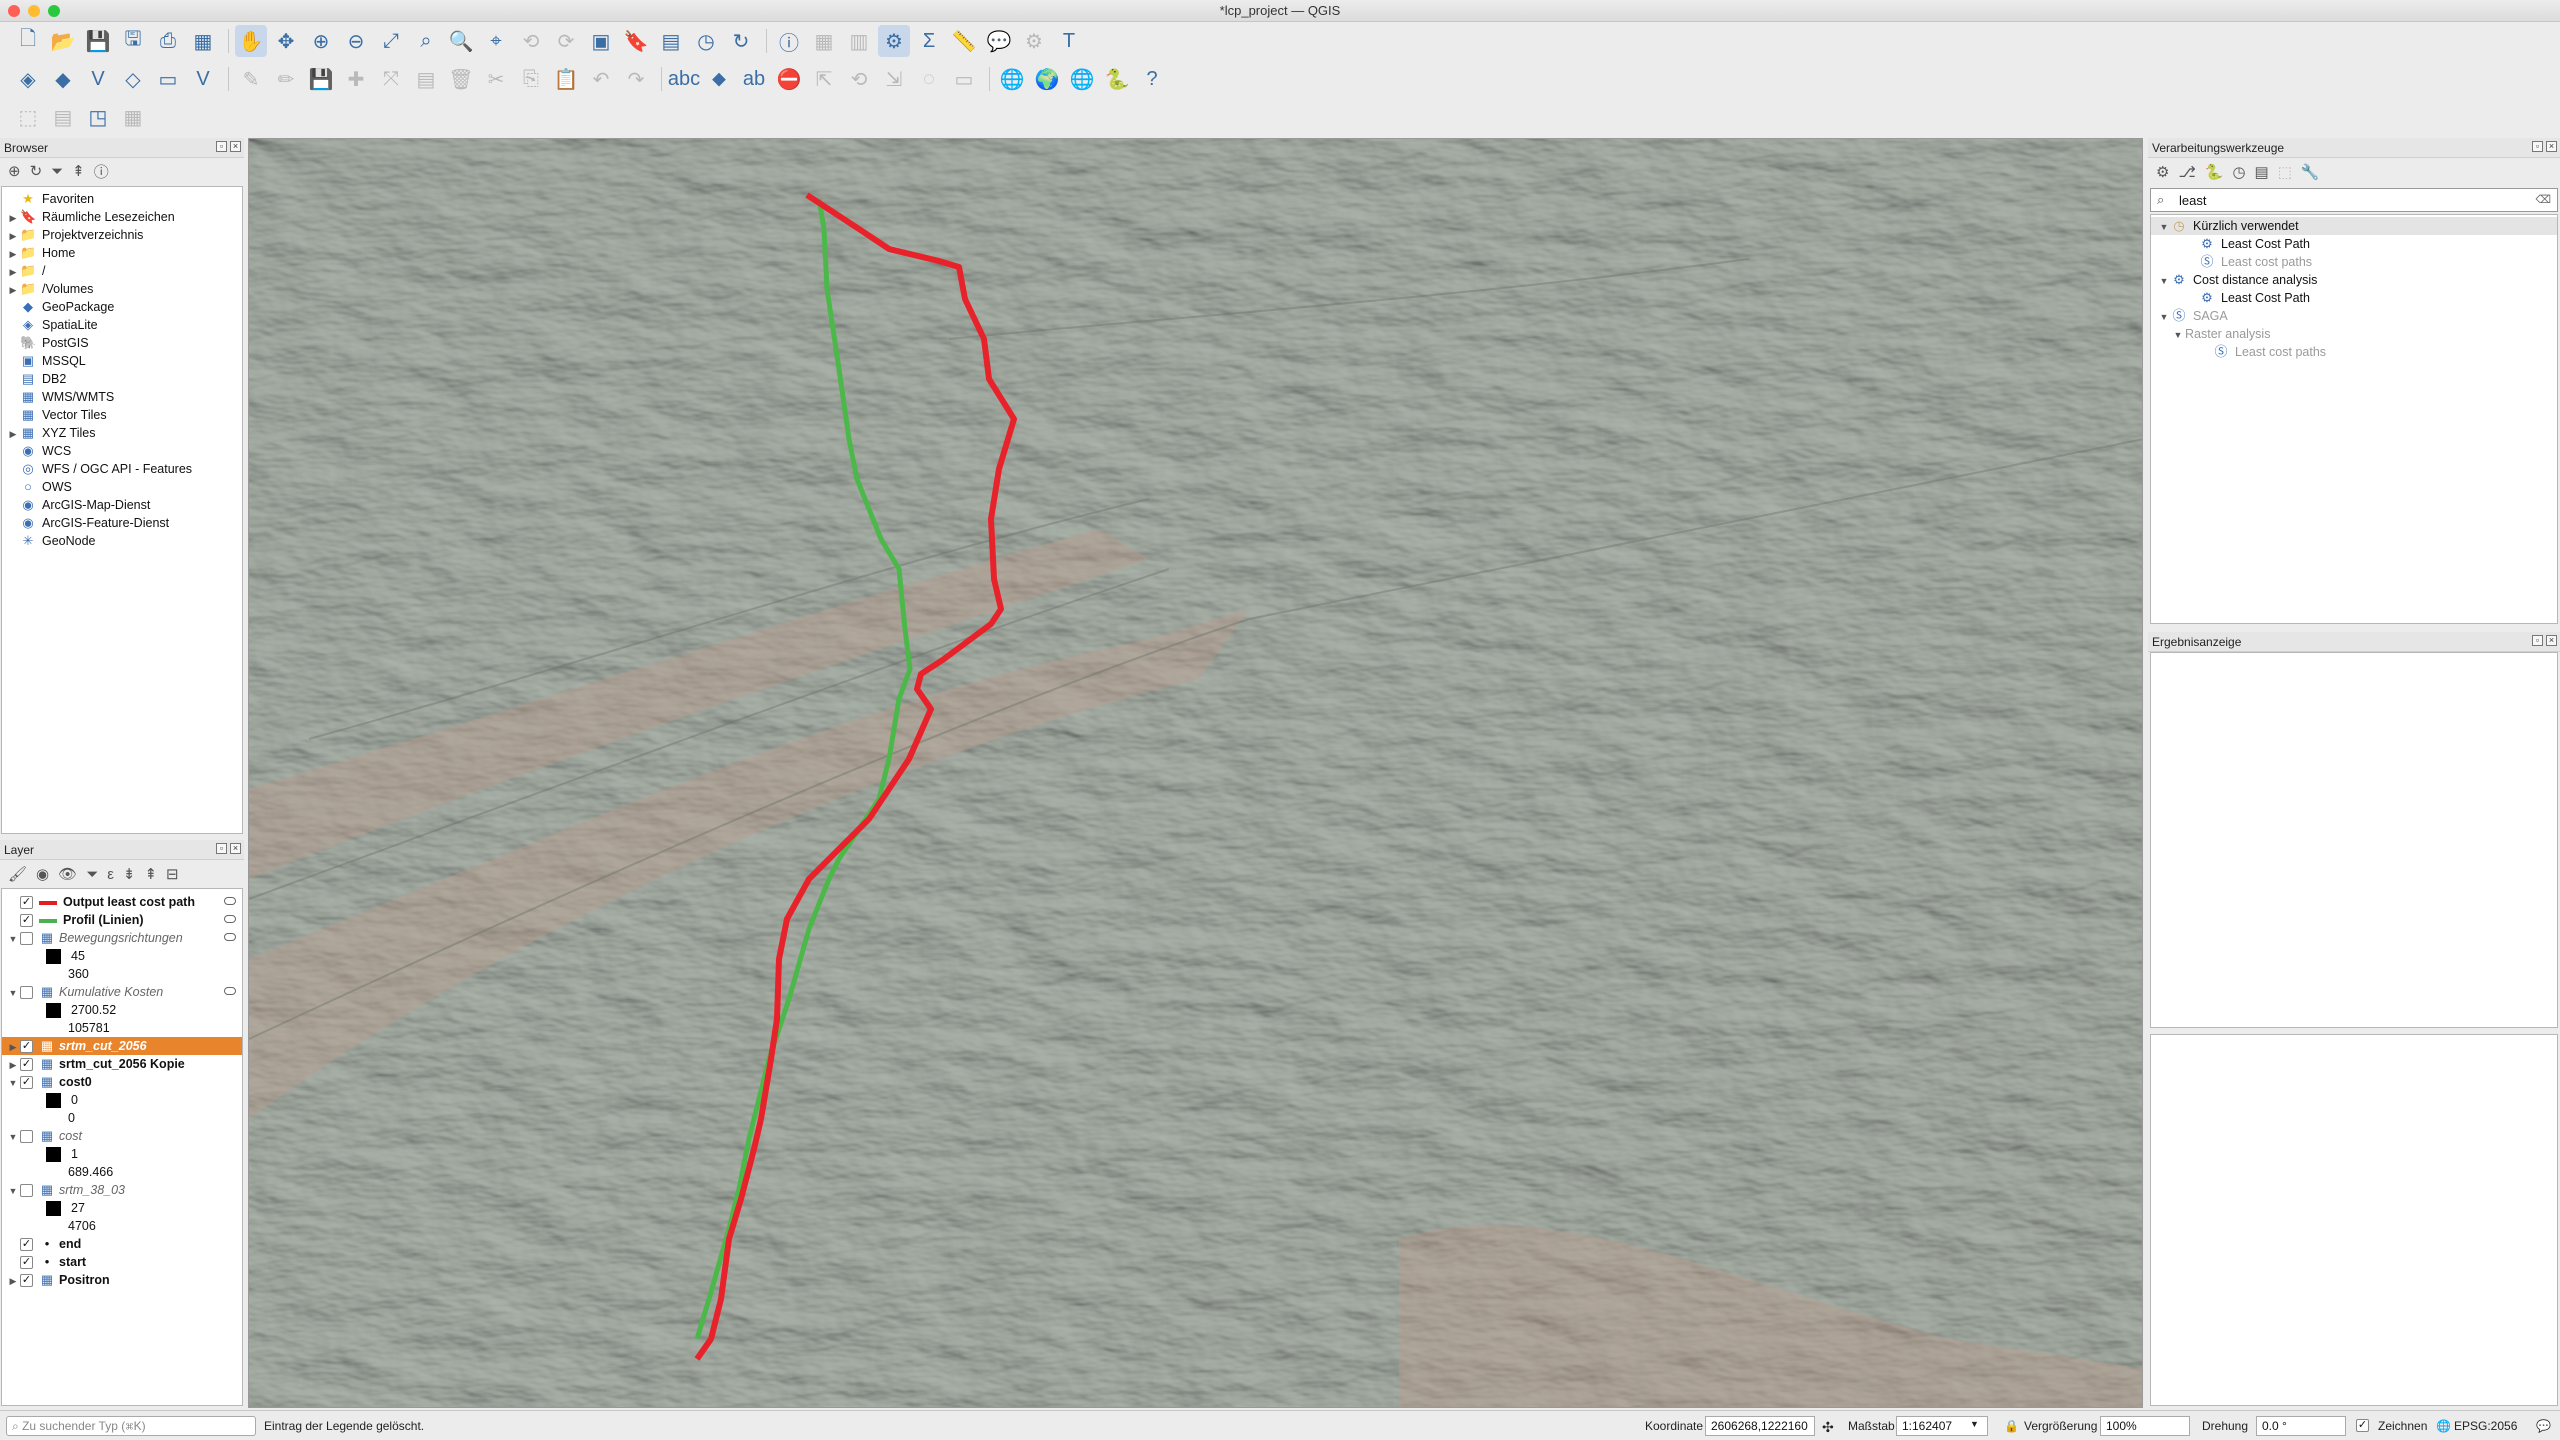 The width and height of the screenshot is (2560, 1440). What do you see at coordinates (391, 79) in the screenshot?
I see `vertex-tool-icon: ⤧` at bounding box center [391, 79].